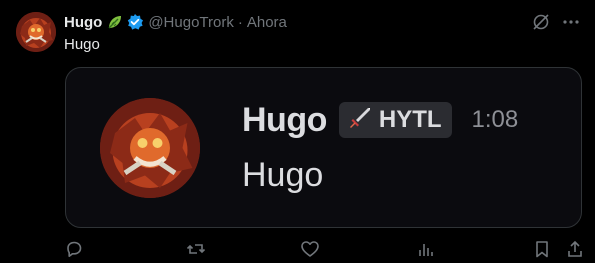 Image resolution: width=595 pixels, height=263 pixels. I want to click on card-avatar, so click(150, 148).